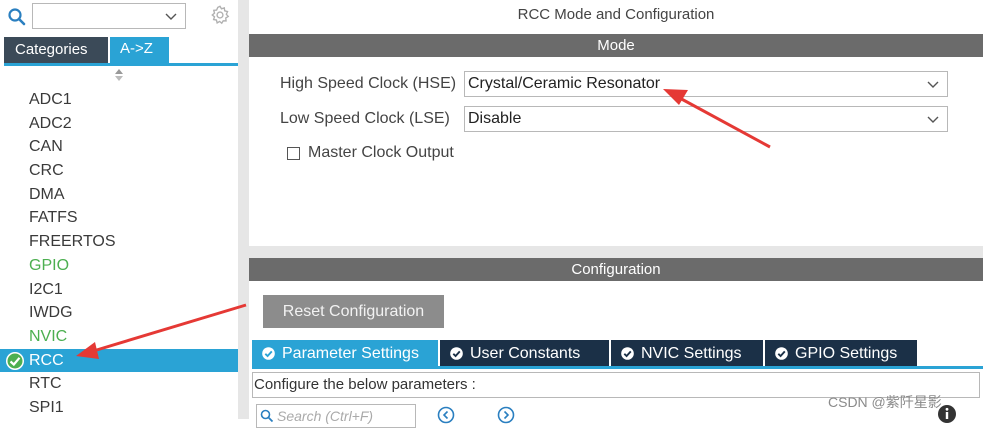 The image size is (983, 428). Describe the element at coordinates (446, 415) in the screenshot. I see `prev-icon` at that location.